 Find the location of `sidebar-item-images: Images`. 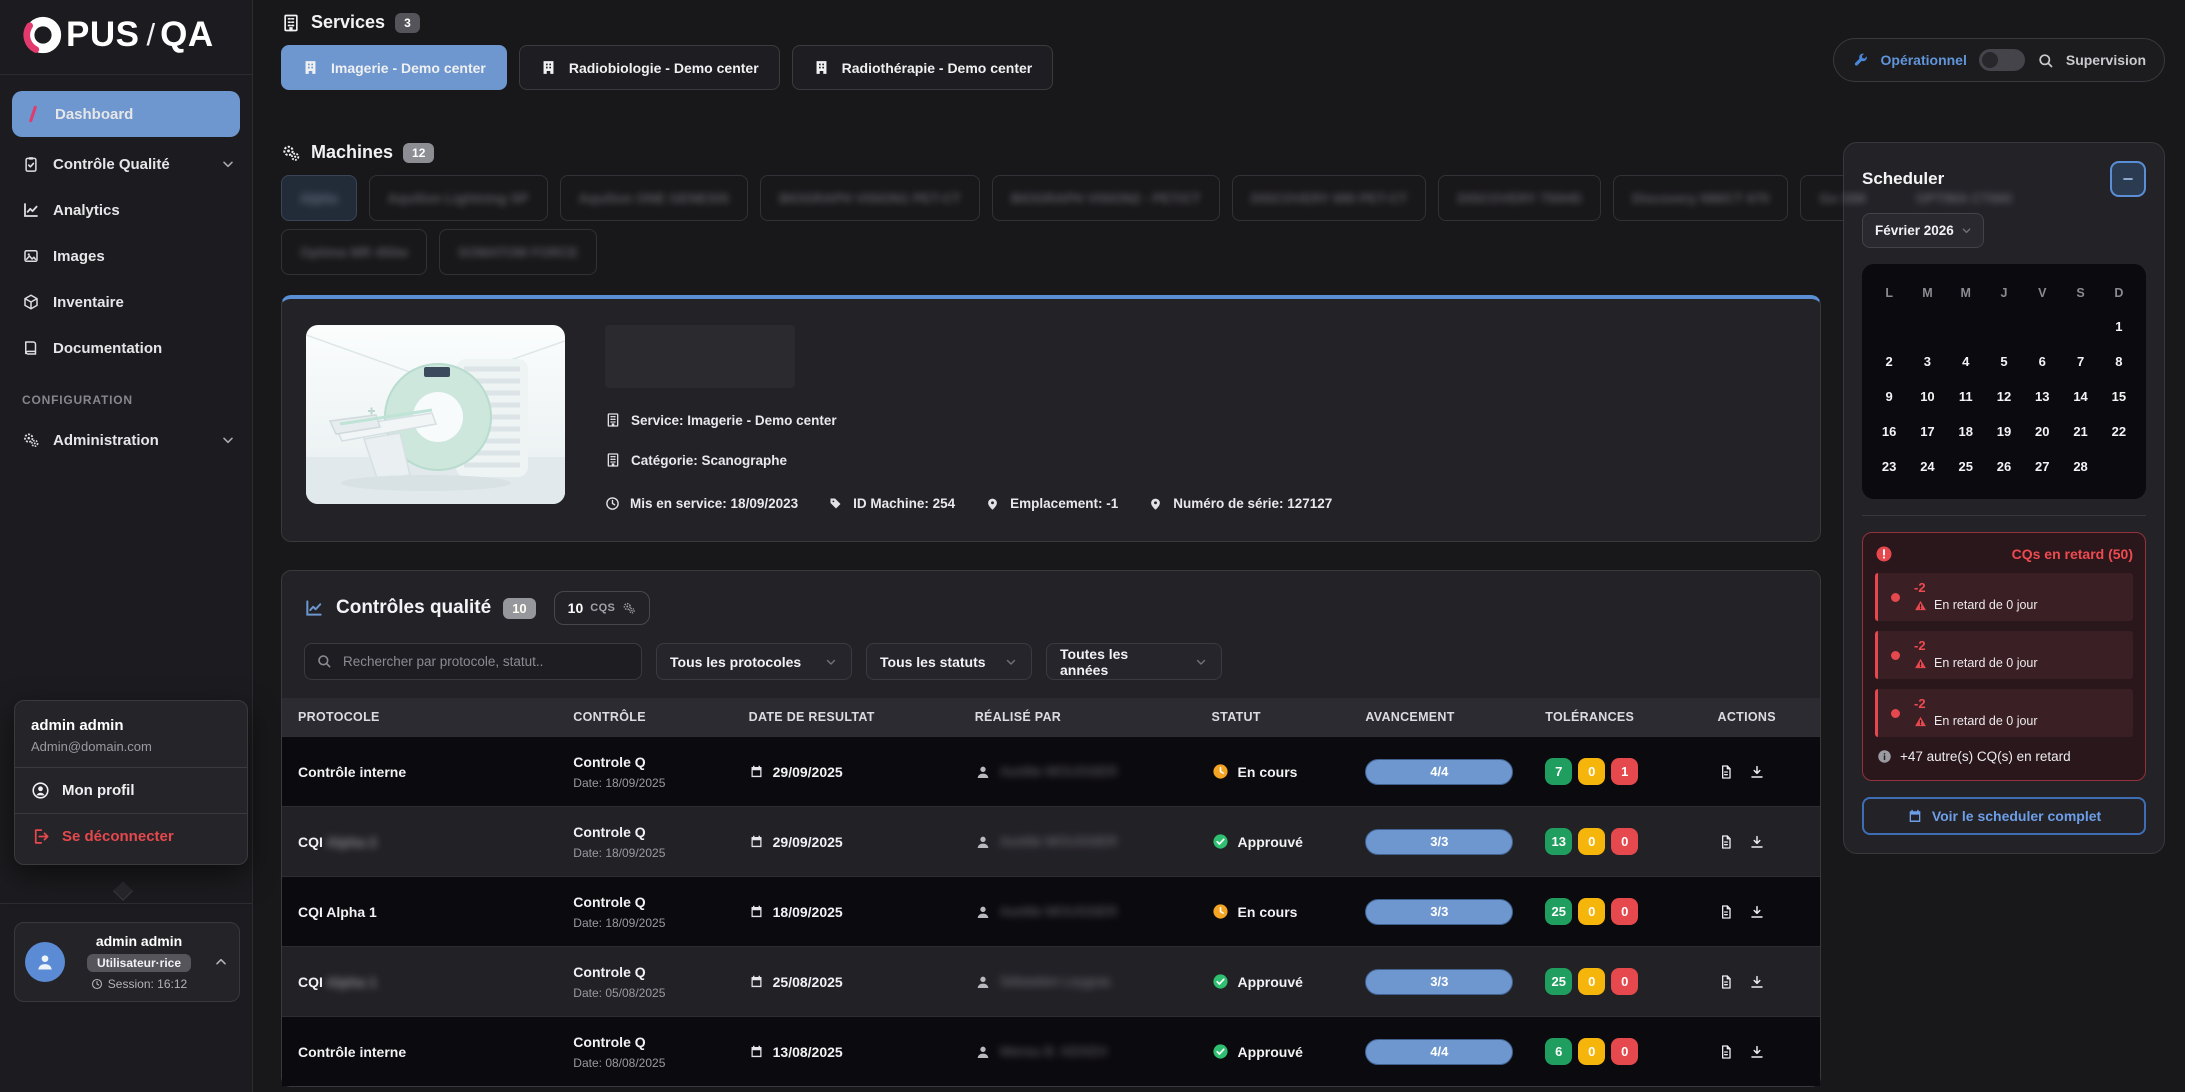

sidebar-item-images: Images is located at coordinates (126, 256).